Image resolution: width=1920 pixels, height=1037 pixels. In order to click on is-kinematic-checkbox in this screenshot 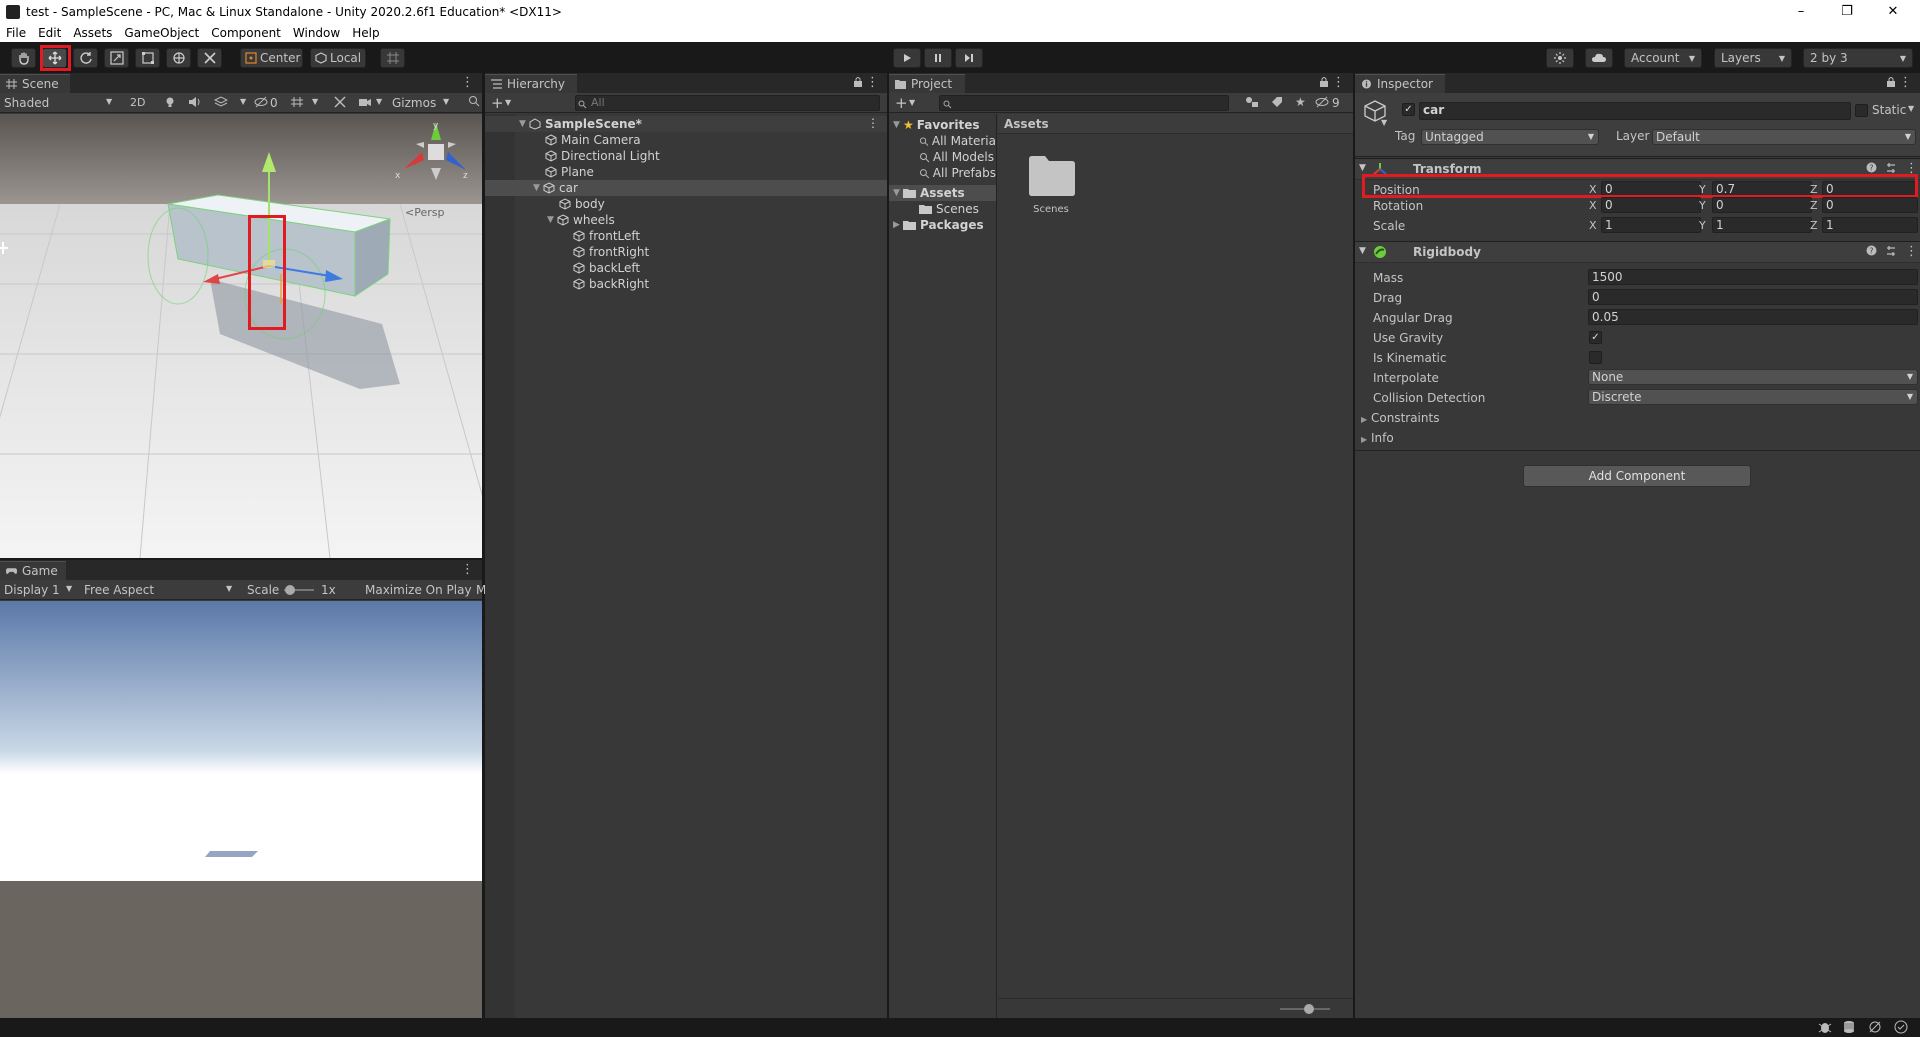, I will do `click(1595, 357)`.